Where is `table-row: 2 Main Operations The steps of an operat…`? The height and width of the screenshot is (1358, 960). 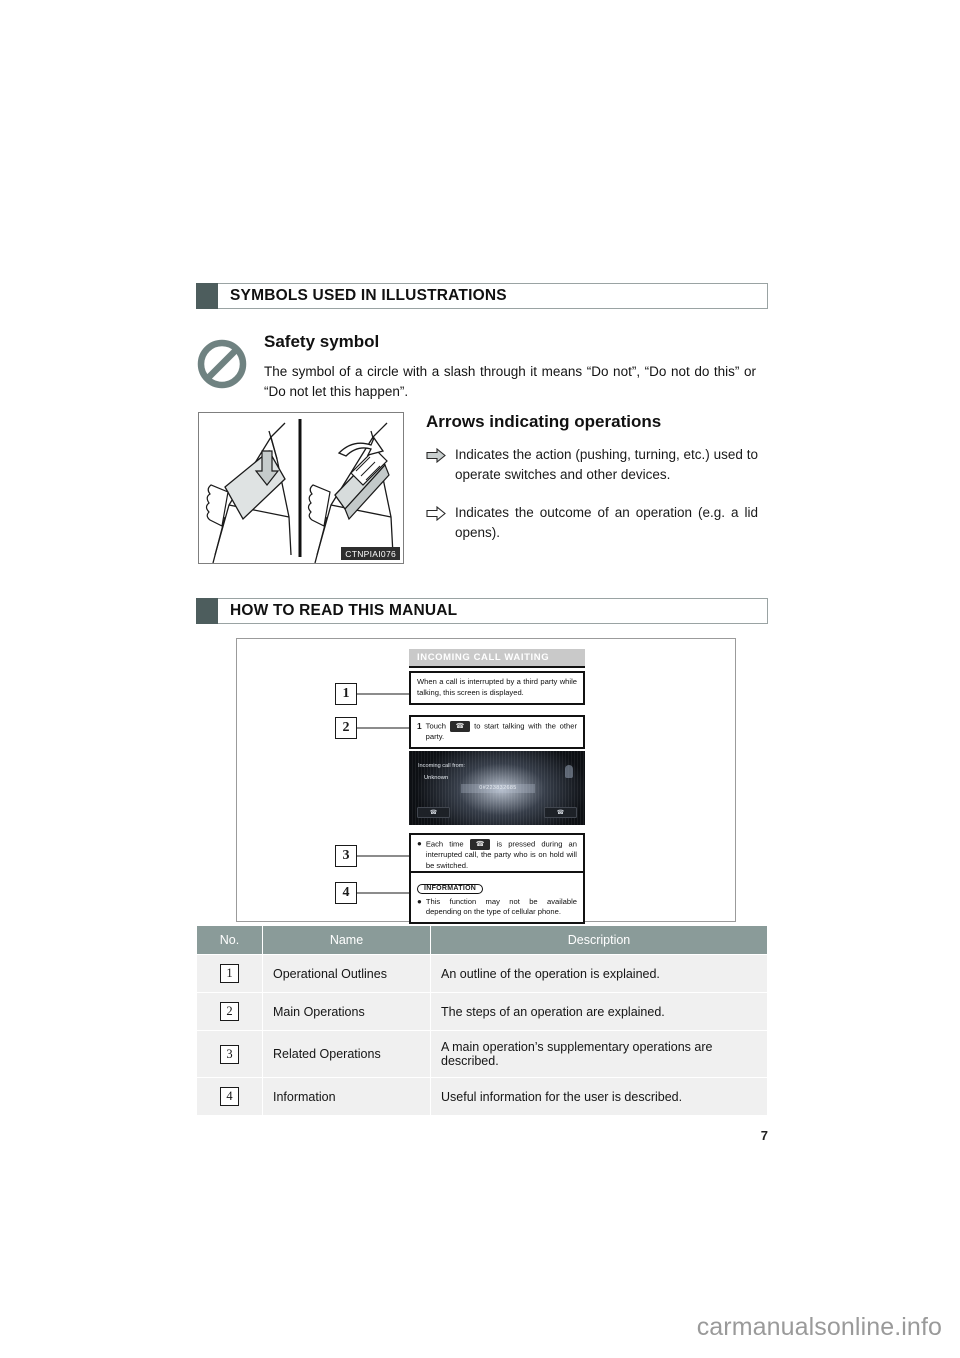
table-row: 2 Main Operations The steps of an operat… is located at coordinates (482, 1011).